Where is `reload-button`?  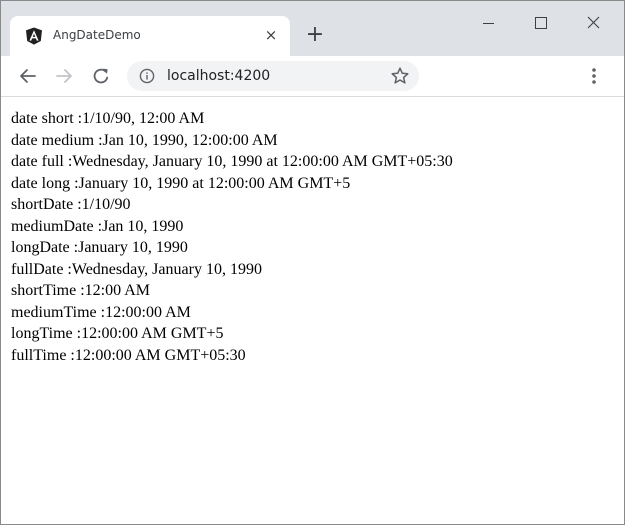
reload-button is located at coordinates (101, 76).